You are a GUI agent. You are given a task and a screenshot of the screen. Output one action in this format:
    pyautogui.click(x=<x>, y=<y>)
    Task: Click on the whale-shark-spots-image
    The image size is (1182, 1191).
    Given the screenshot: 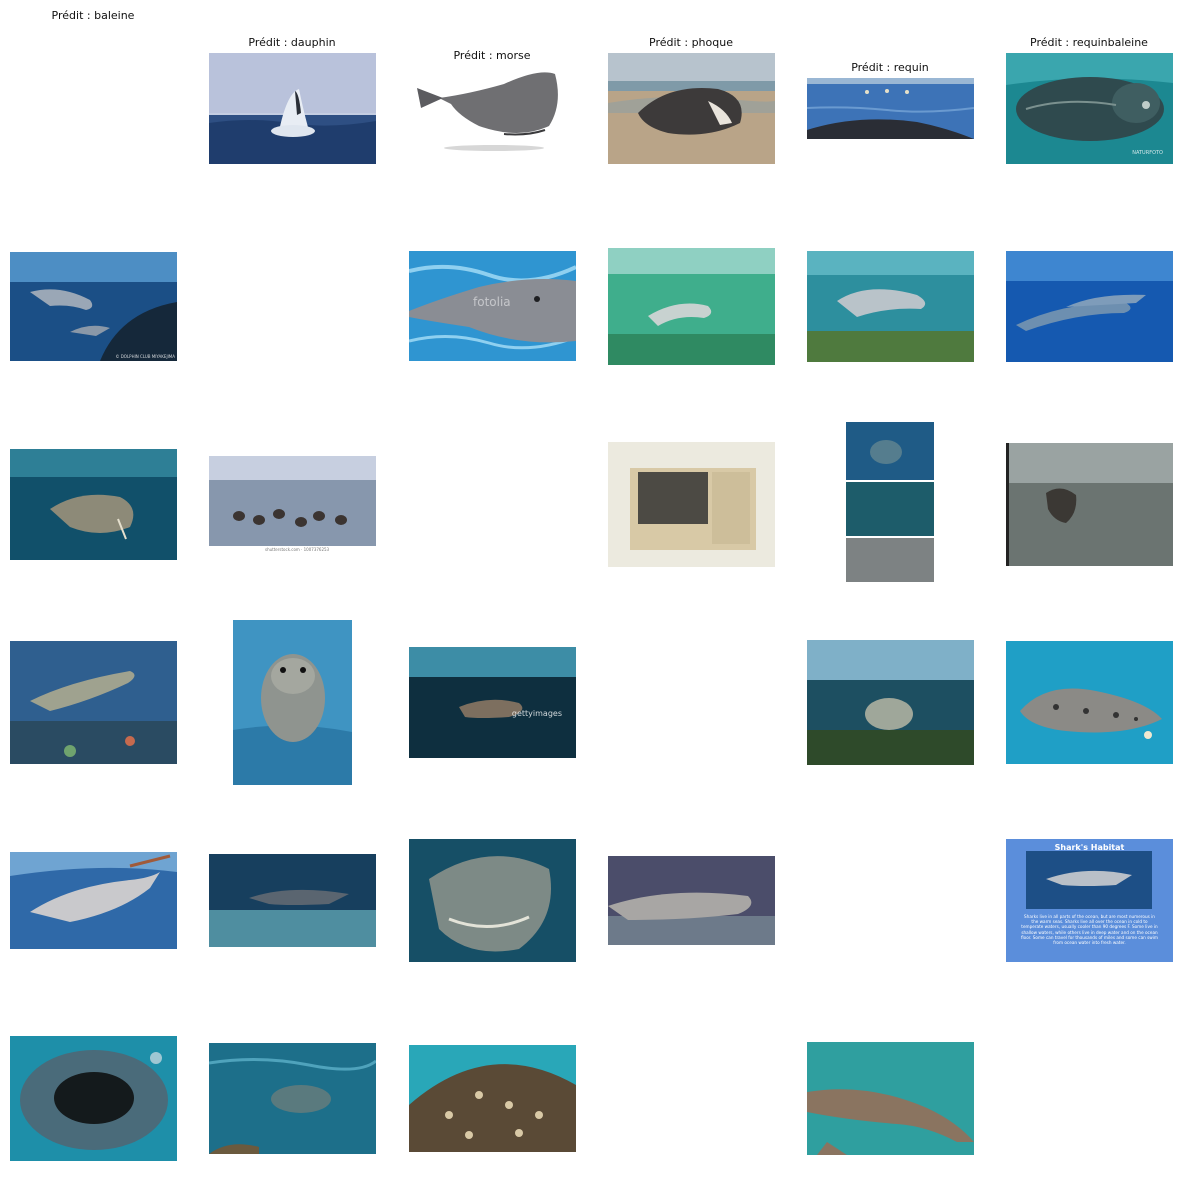 What is the action you would take?
    pyautogui.click(x=492, y=1098)
    